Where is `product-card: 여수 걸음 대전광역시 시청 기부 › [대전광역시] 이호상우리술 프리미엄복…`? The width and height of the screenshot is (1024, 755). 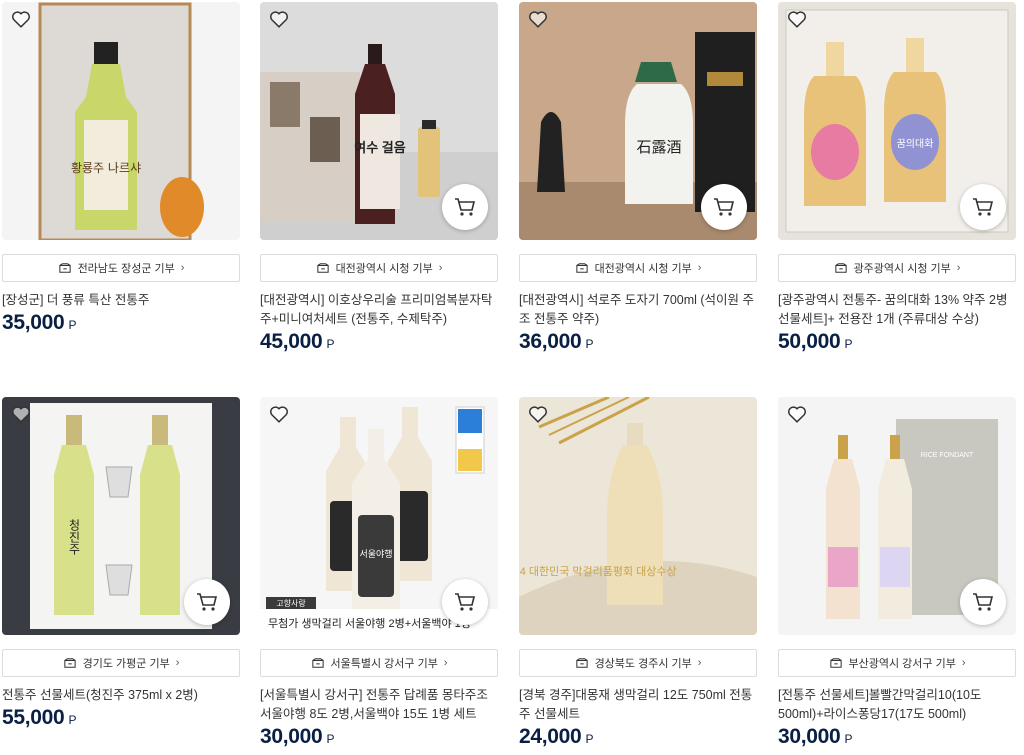 product-card: 여수 걸음 대전광역시 시청 기부 › [대전광역시] 이호상우리술 프리미엄복… is located at coordinates (379, 178).